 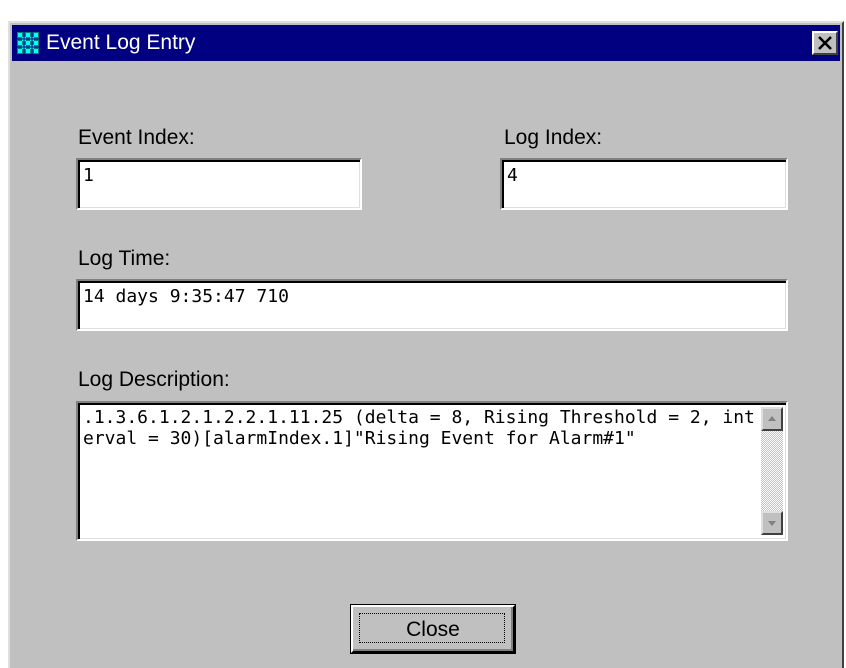 I want to click on log-time-field: 14 days 9:35:47 710, so click(x=432, y=305).